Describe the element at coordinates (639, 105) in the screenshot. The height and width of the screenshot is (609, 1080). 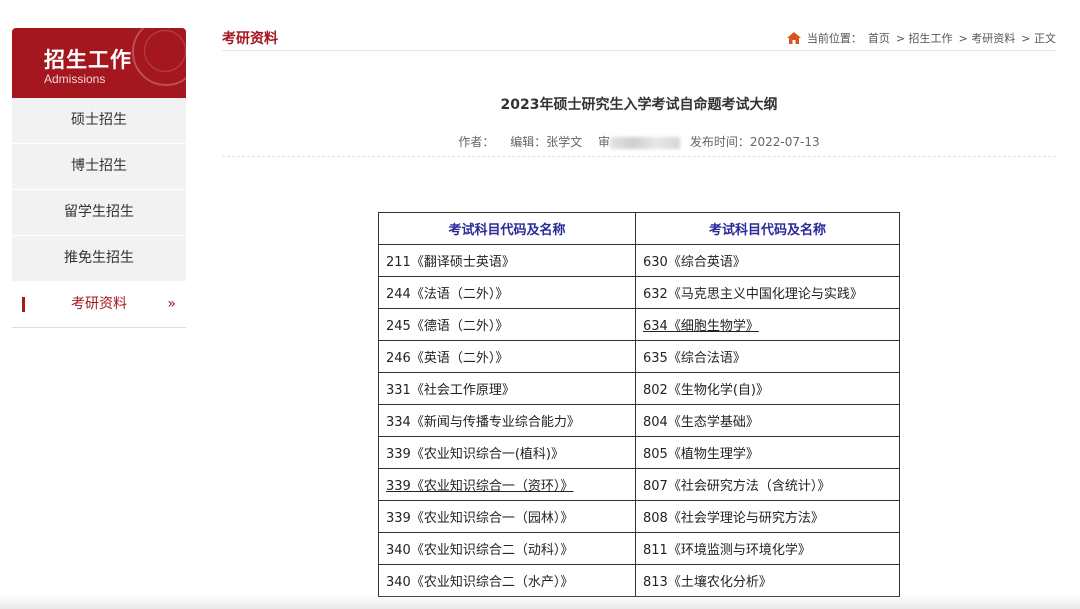
I see `article-title: 2023年硕士研究生入学考试自命题考试大纲` at that location.